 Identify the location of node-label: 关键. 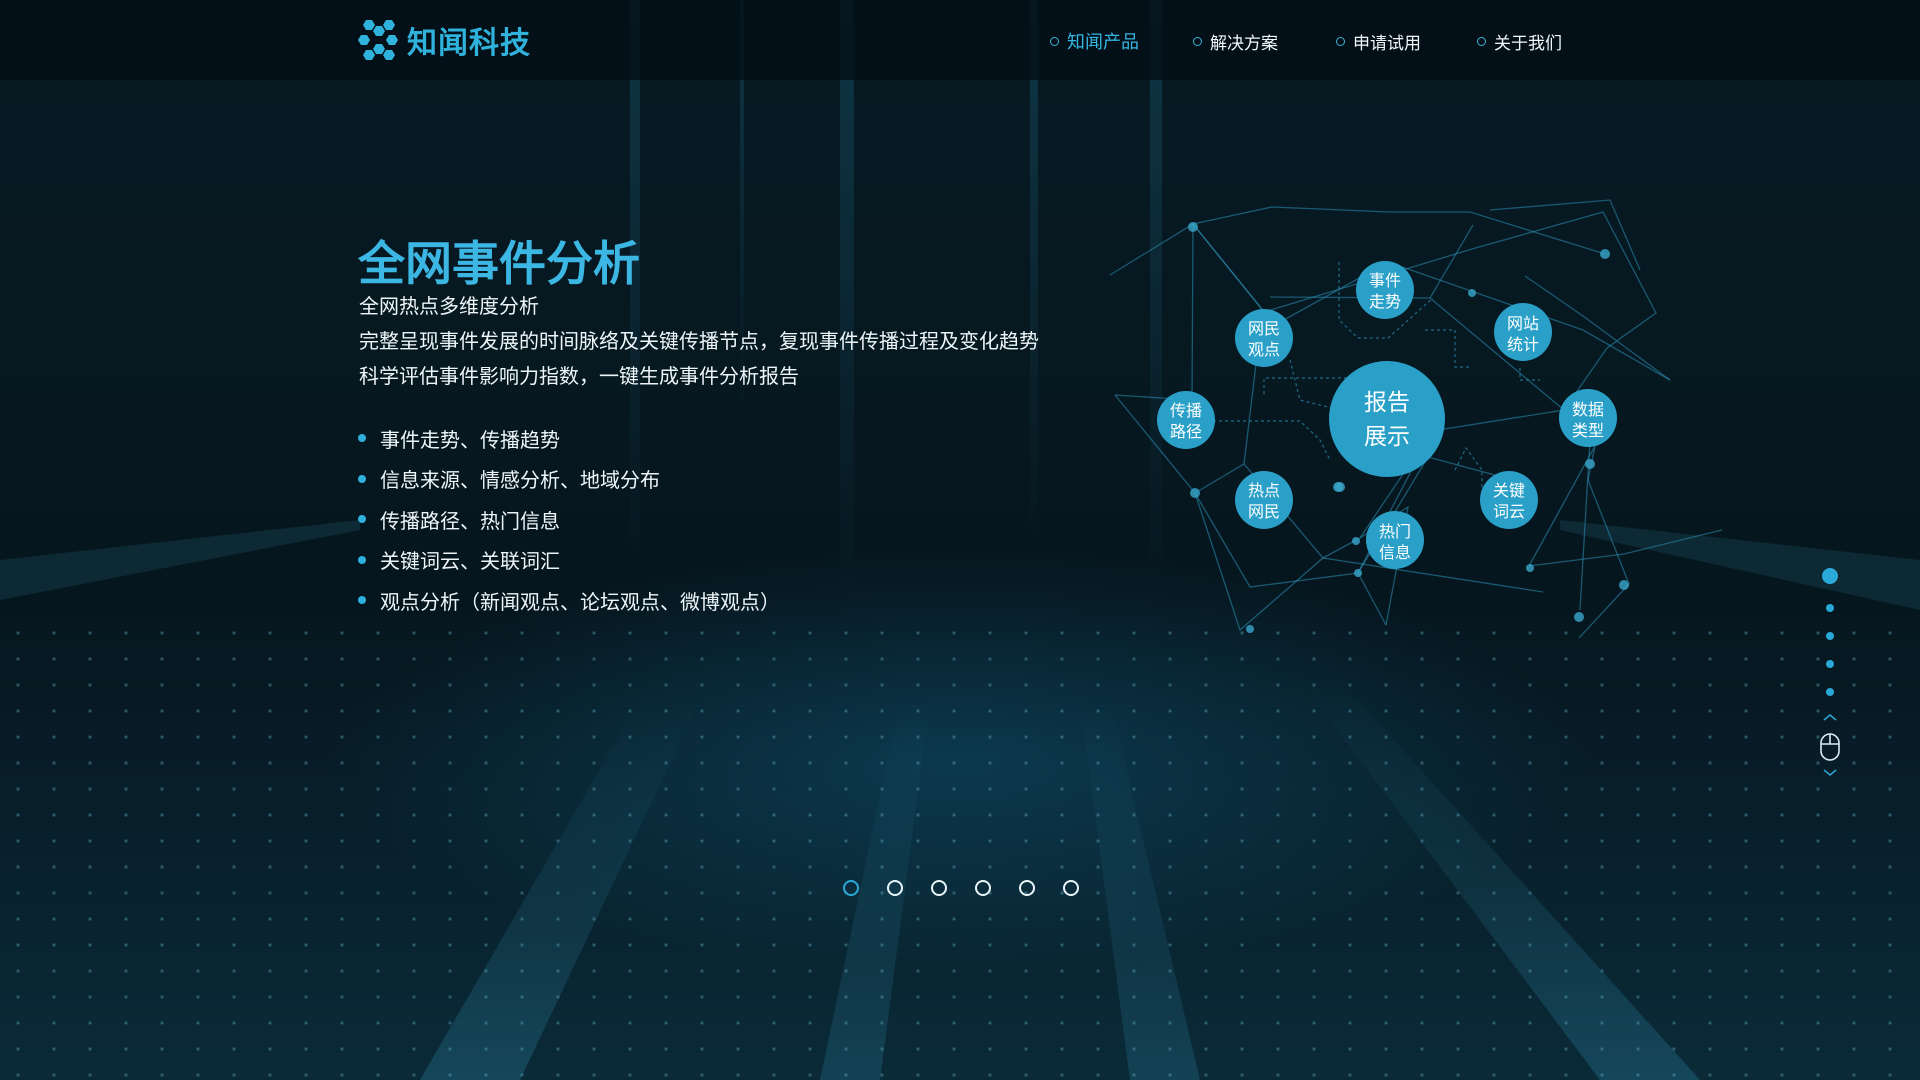
(1509, 490).